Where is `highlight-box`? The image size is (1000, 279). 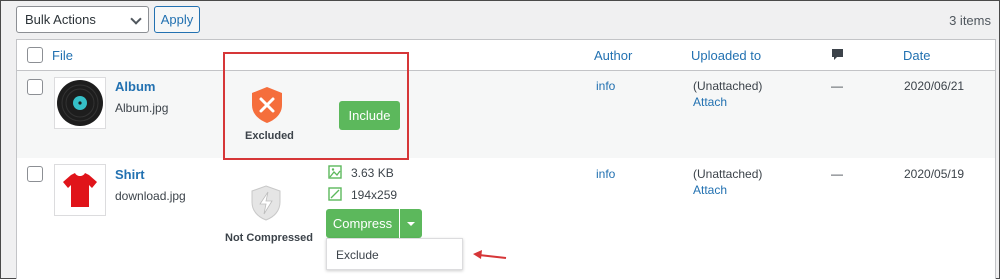
highlight-box is located at coordinates (316, 106).